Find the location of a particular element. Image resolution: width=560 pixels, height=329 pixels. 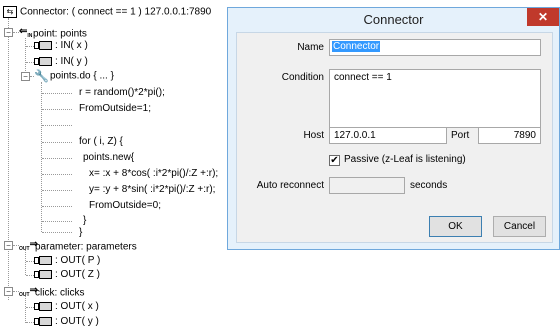

connector-icon: ⇆ is located at coordinates (10, 12).